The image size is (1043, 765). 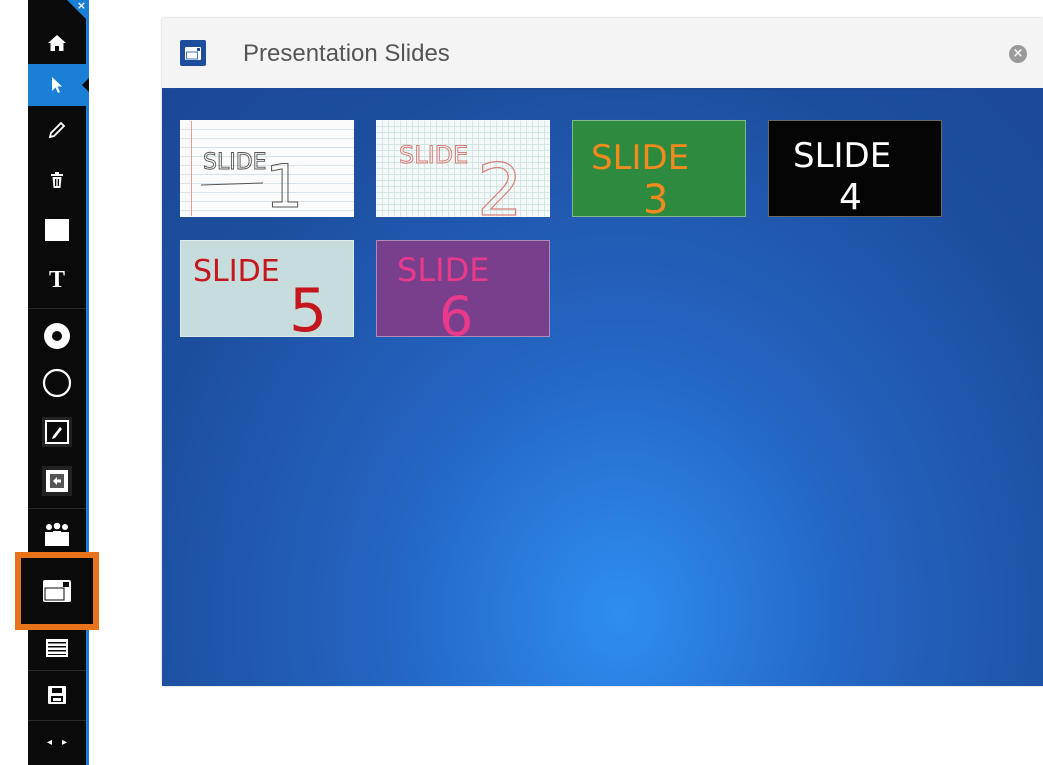 I want to click on pen-tool-button, so click(x=57, y=130).